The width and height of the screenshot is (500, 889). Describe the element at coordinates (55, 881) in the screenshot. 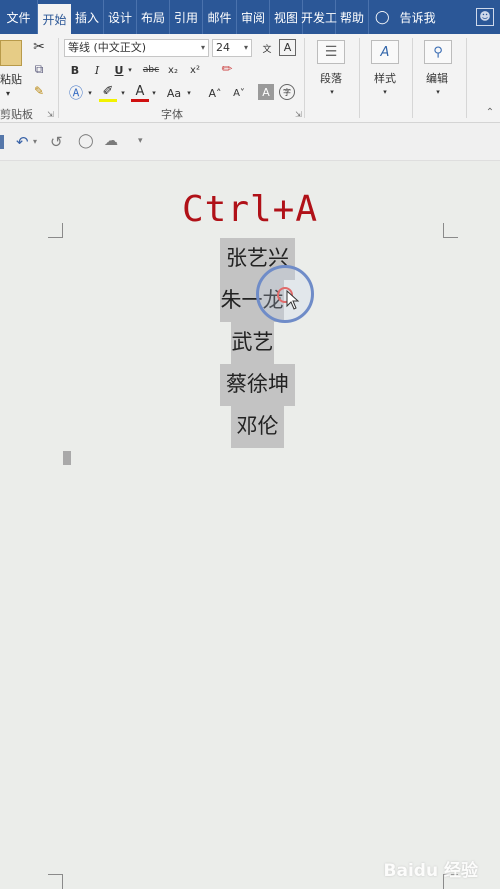

I see `margin-corner-mark` at that location.